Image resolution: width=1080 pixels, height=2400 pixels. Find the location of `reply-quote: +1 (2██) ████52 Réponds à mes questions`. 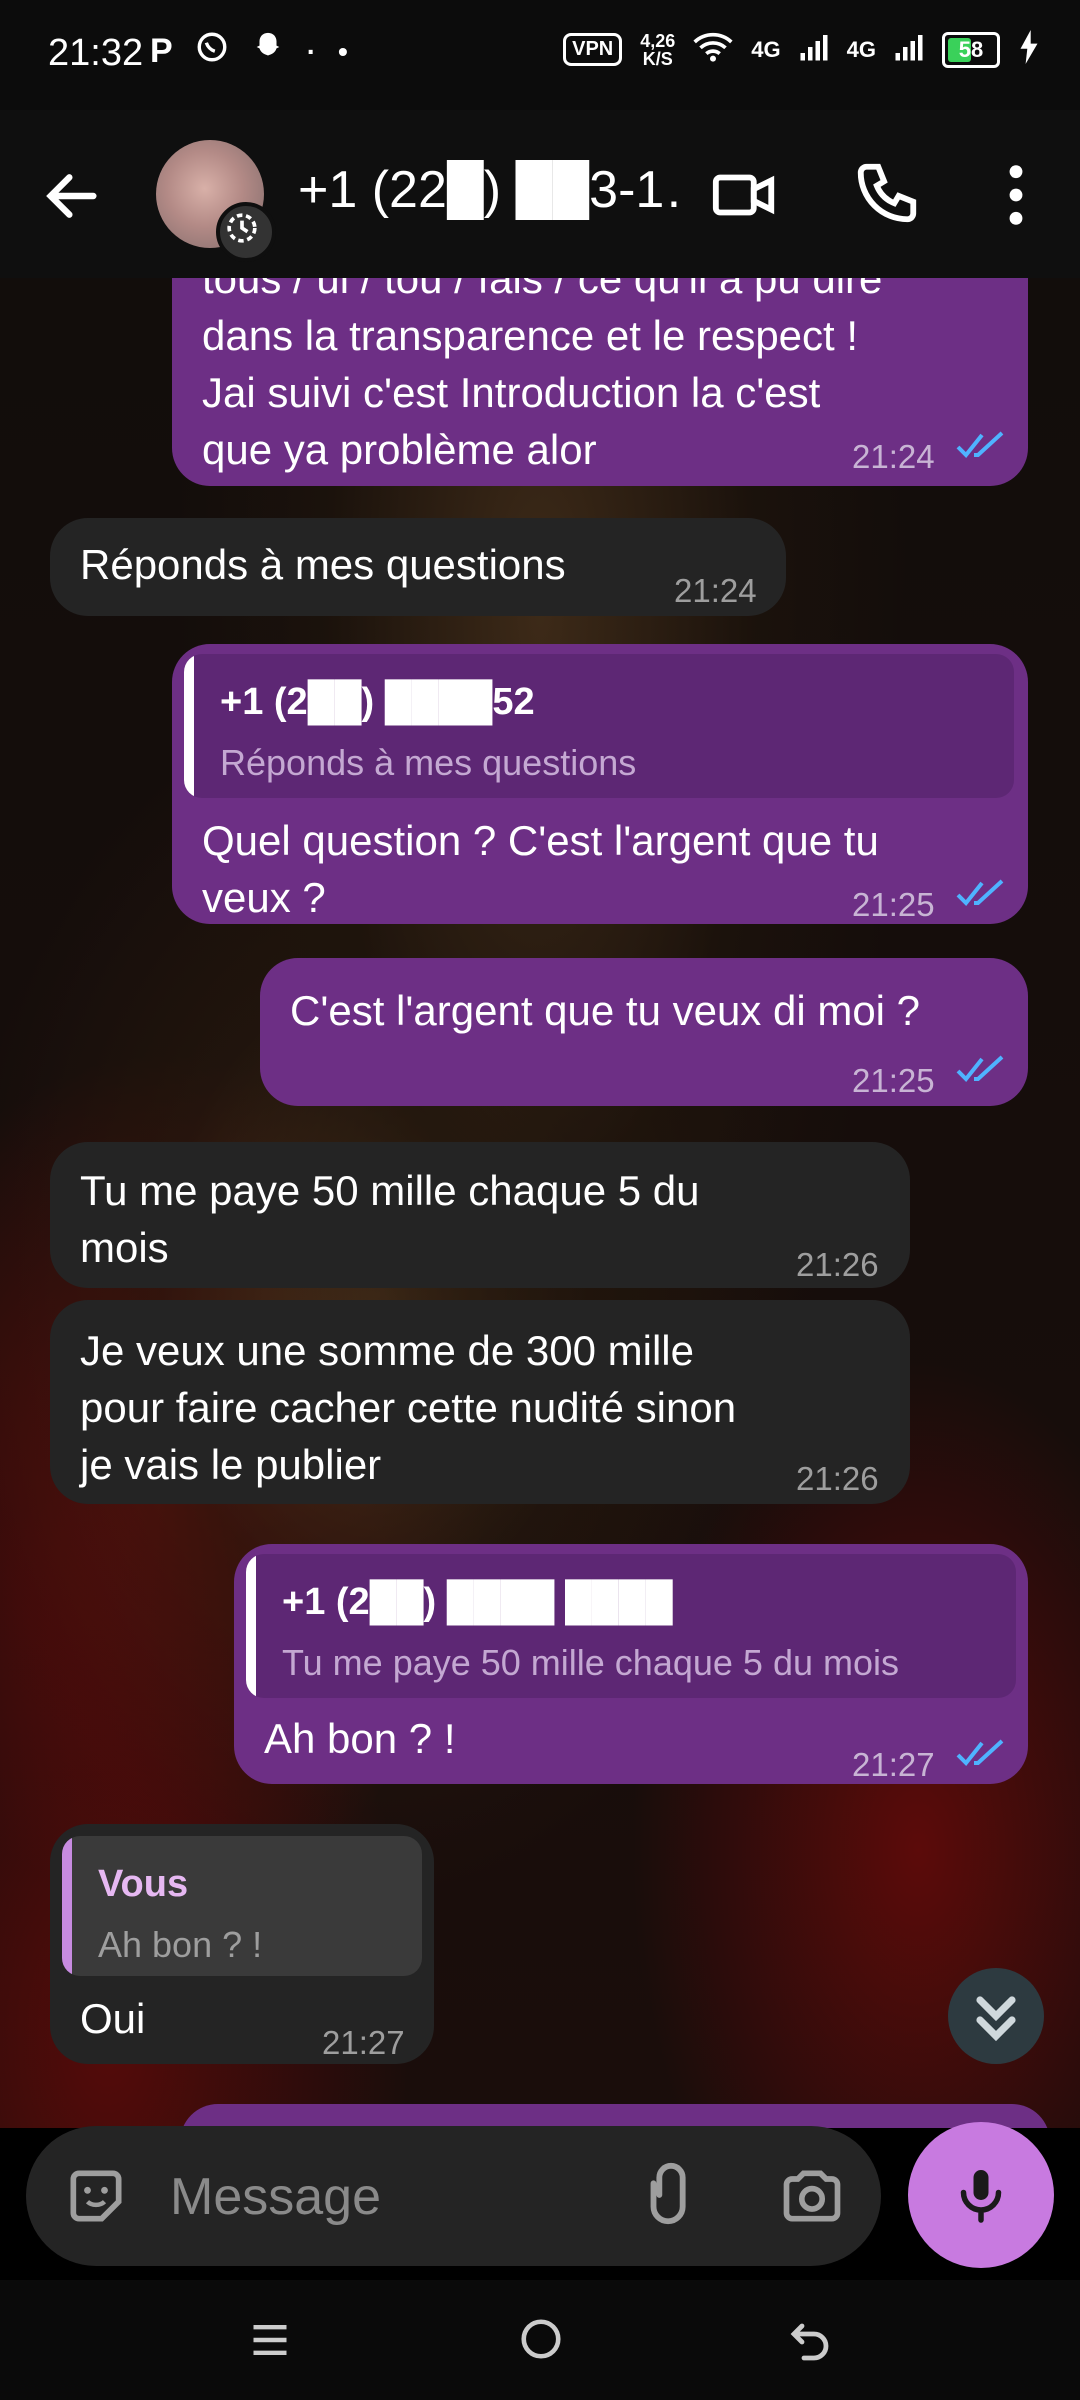

reply-quote: +1 (2██) ████52 Réponds à mes questions is located at coordinates (599, 726).